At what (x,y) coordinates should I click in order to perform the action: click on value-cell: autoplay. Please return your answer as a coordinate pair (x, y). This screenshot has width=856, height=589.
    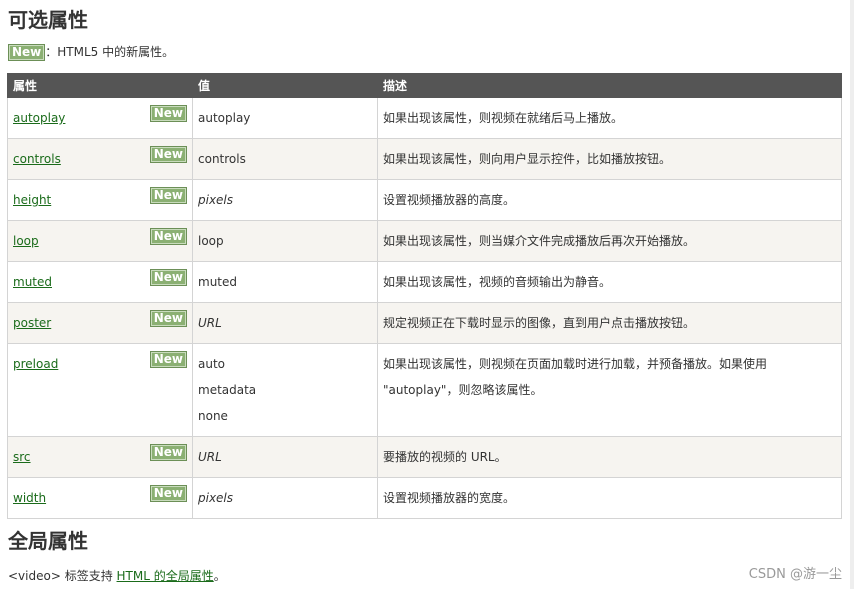
    Looking at the image, I should click on (285, 118).